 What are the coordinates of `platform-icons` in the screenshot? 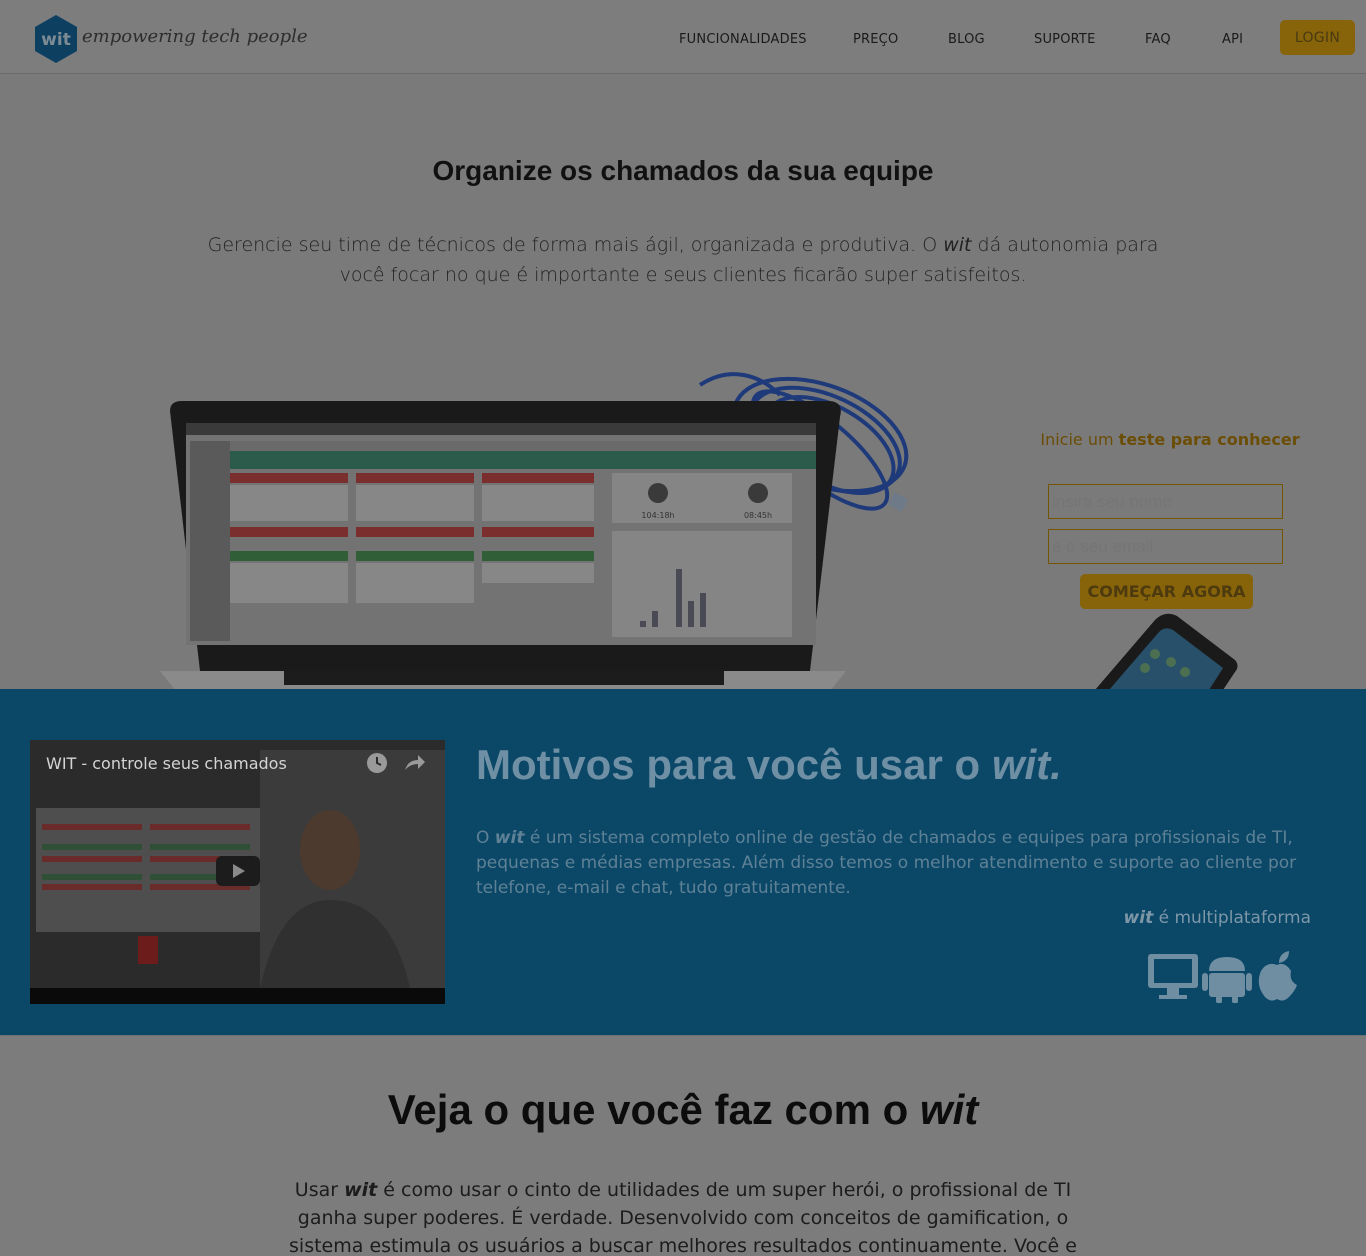 It's located at (1222, 977).